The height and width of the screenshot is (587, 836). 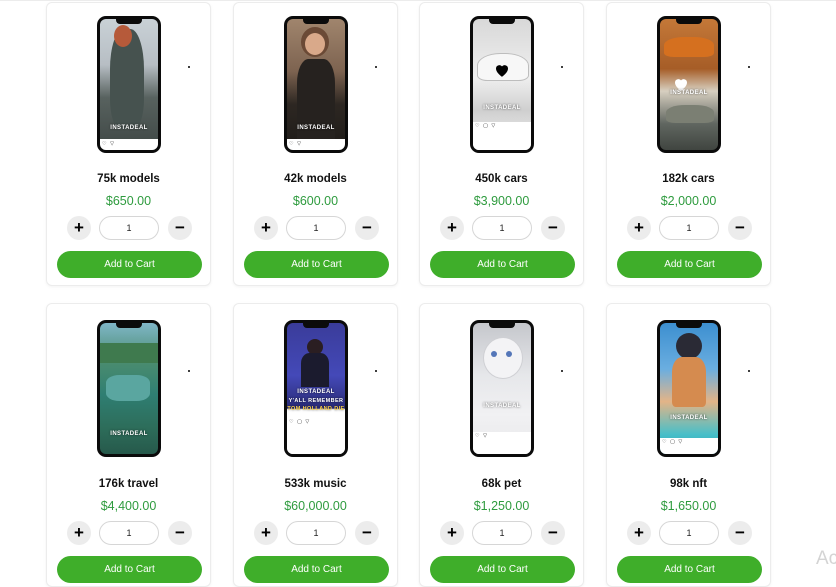 I want to click on product-price: $60,000.00, so click(x=315, y=506).